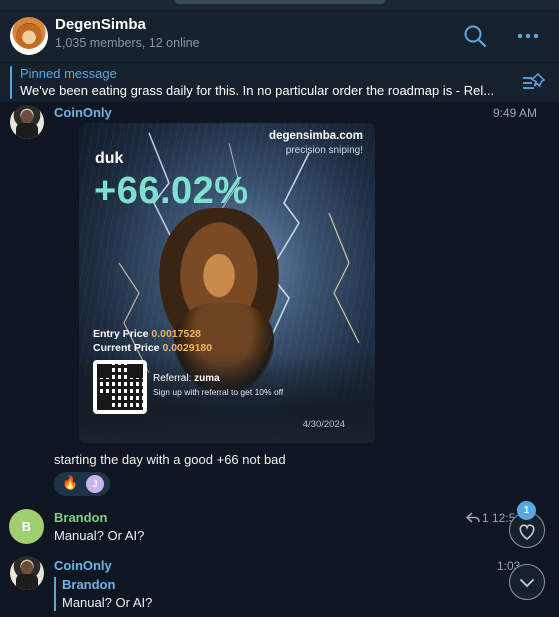 The image size is (559, 617). Describe the element at coordinates (316, 136) in the screenshot. I see `photo-site: degensimba.com` at that location.